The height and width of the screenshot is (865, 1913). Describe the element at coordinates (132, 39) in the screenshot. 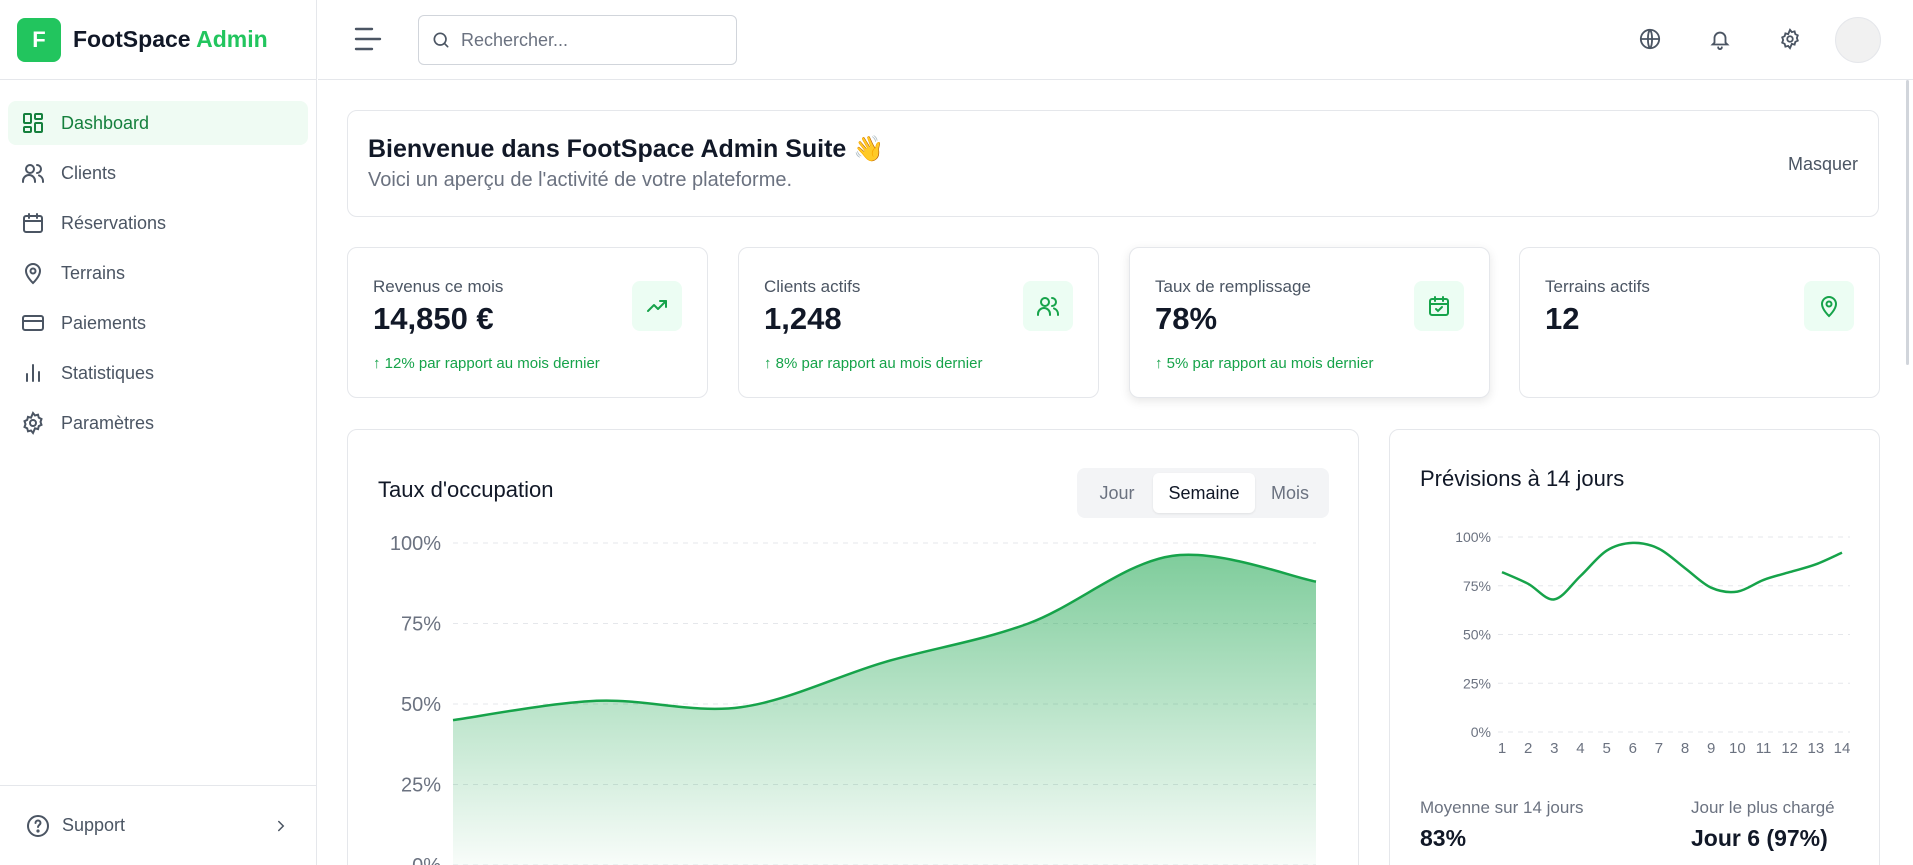

I see `brand-name-main: FootSpace` at that location.